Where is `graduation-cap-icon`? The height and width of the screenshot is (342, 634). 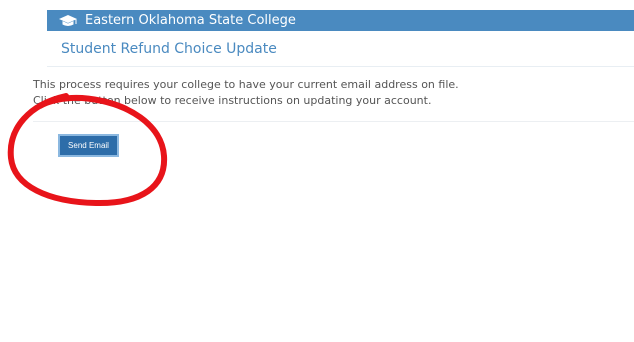
graduation-cap-icon is located at coordinates (68, 21).